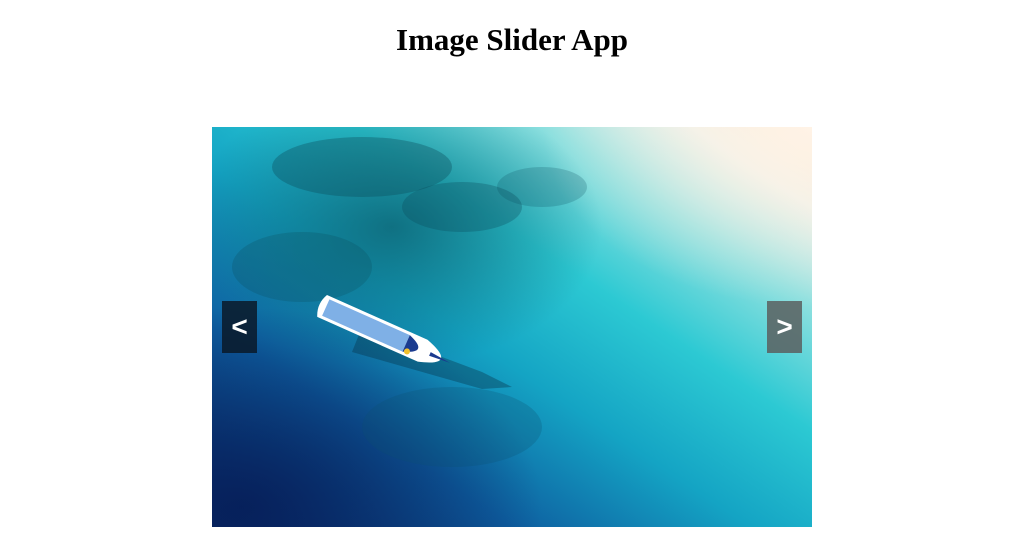 The image size is (1024, 555). What do you see at coordinates (784, 327) in the screenshot?
I see `next-slide-button: >` at bounding box center [784, 327].